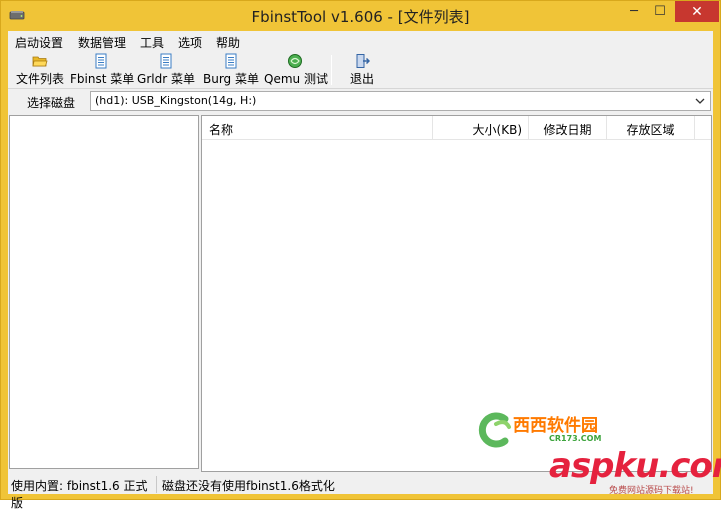 Image resolution: width=721 pixels, height=511 pixels. I want to click on xixi-watermark: 西西软件园 CR173.COM, so click(561, 430).